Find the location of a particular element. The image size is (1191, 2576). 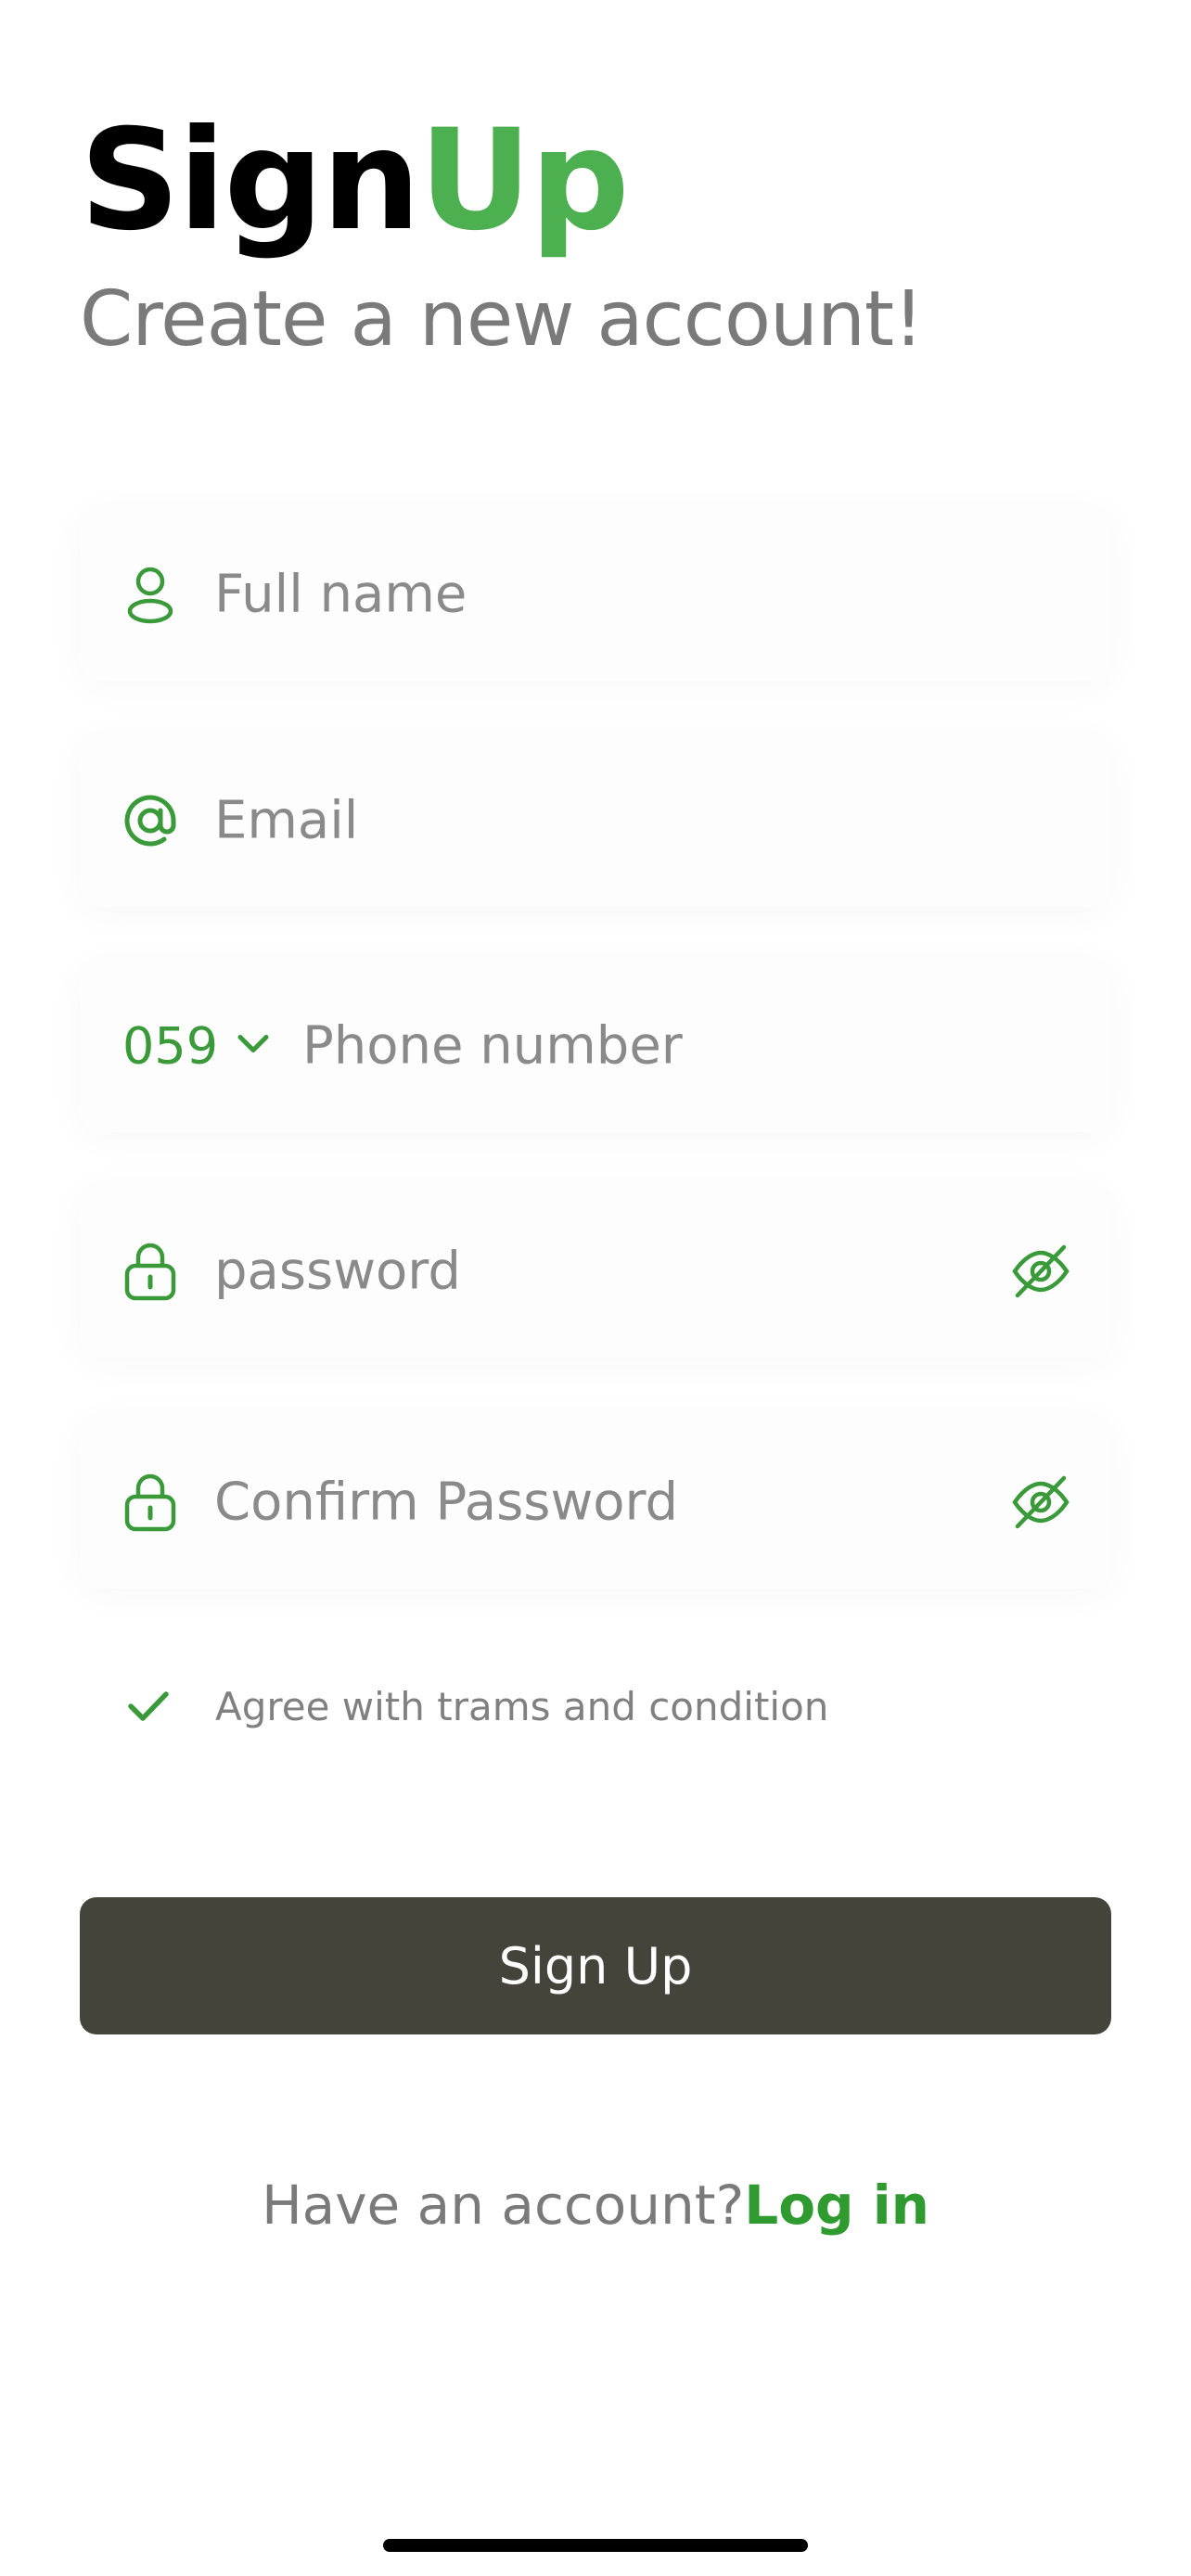

full-name-field: Full name is located at coordinates (595, 595).